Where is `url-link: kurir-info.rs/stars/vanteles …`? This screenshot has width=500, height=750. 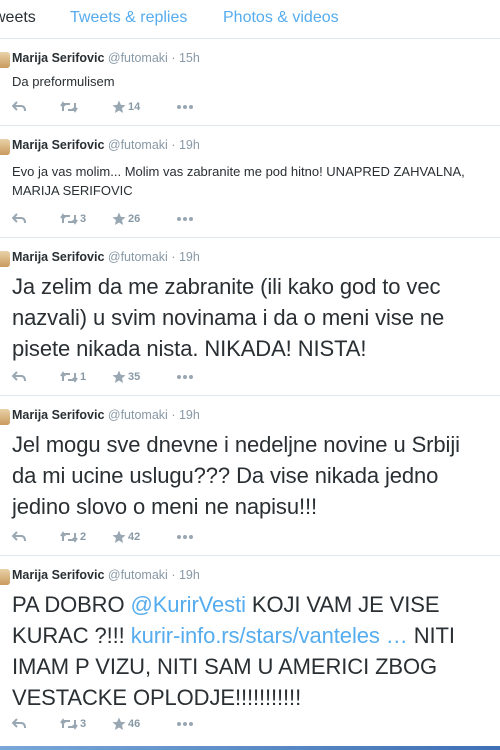
url-link: kurir-info.rs/stars/vanteles … is located at coordinates (269, 635).